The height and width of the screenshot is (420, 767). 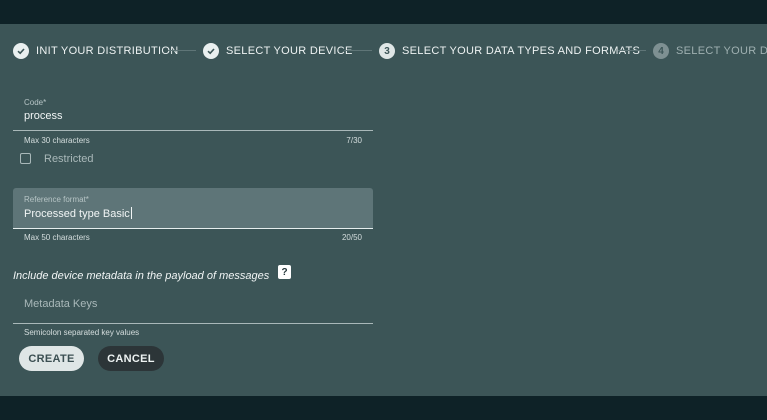 What do you see at coordinates (25, 158) in the screenshot?
I see `restricted-checkbox` at bounding box center [25, 158].